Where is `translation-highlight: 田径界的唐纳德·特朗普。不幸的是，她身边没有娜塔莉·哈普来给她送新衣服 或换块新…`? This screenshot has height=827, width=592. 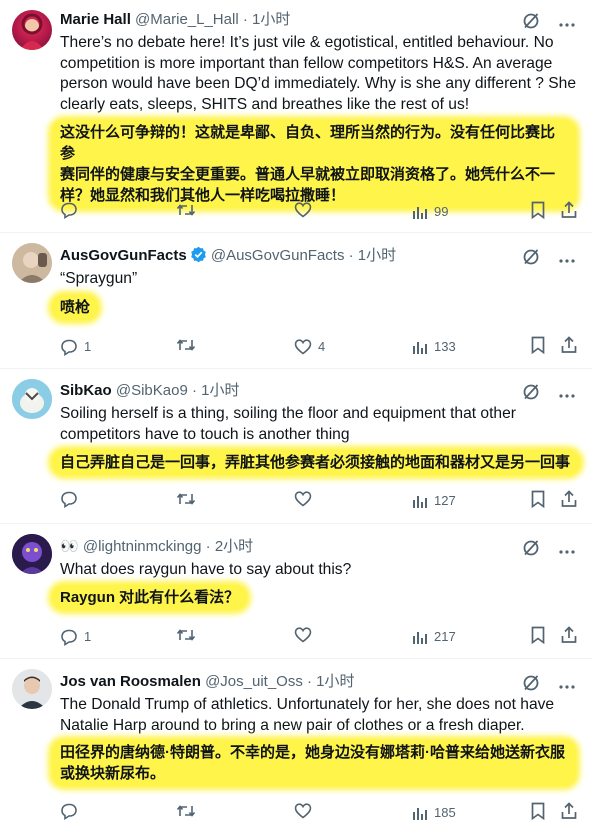 translation-highlight: 田径界的唐纳德·特朗普。不幸的是，她身边没有娜塔莉·哈普来给她送新衣服 或换块新… is located at coordinates (314, 763).